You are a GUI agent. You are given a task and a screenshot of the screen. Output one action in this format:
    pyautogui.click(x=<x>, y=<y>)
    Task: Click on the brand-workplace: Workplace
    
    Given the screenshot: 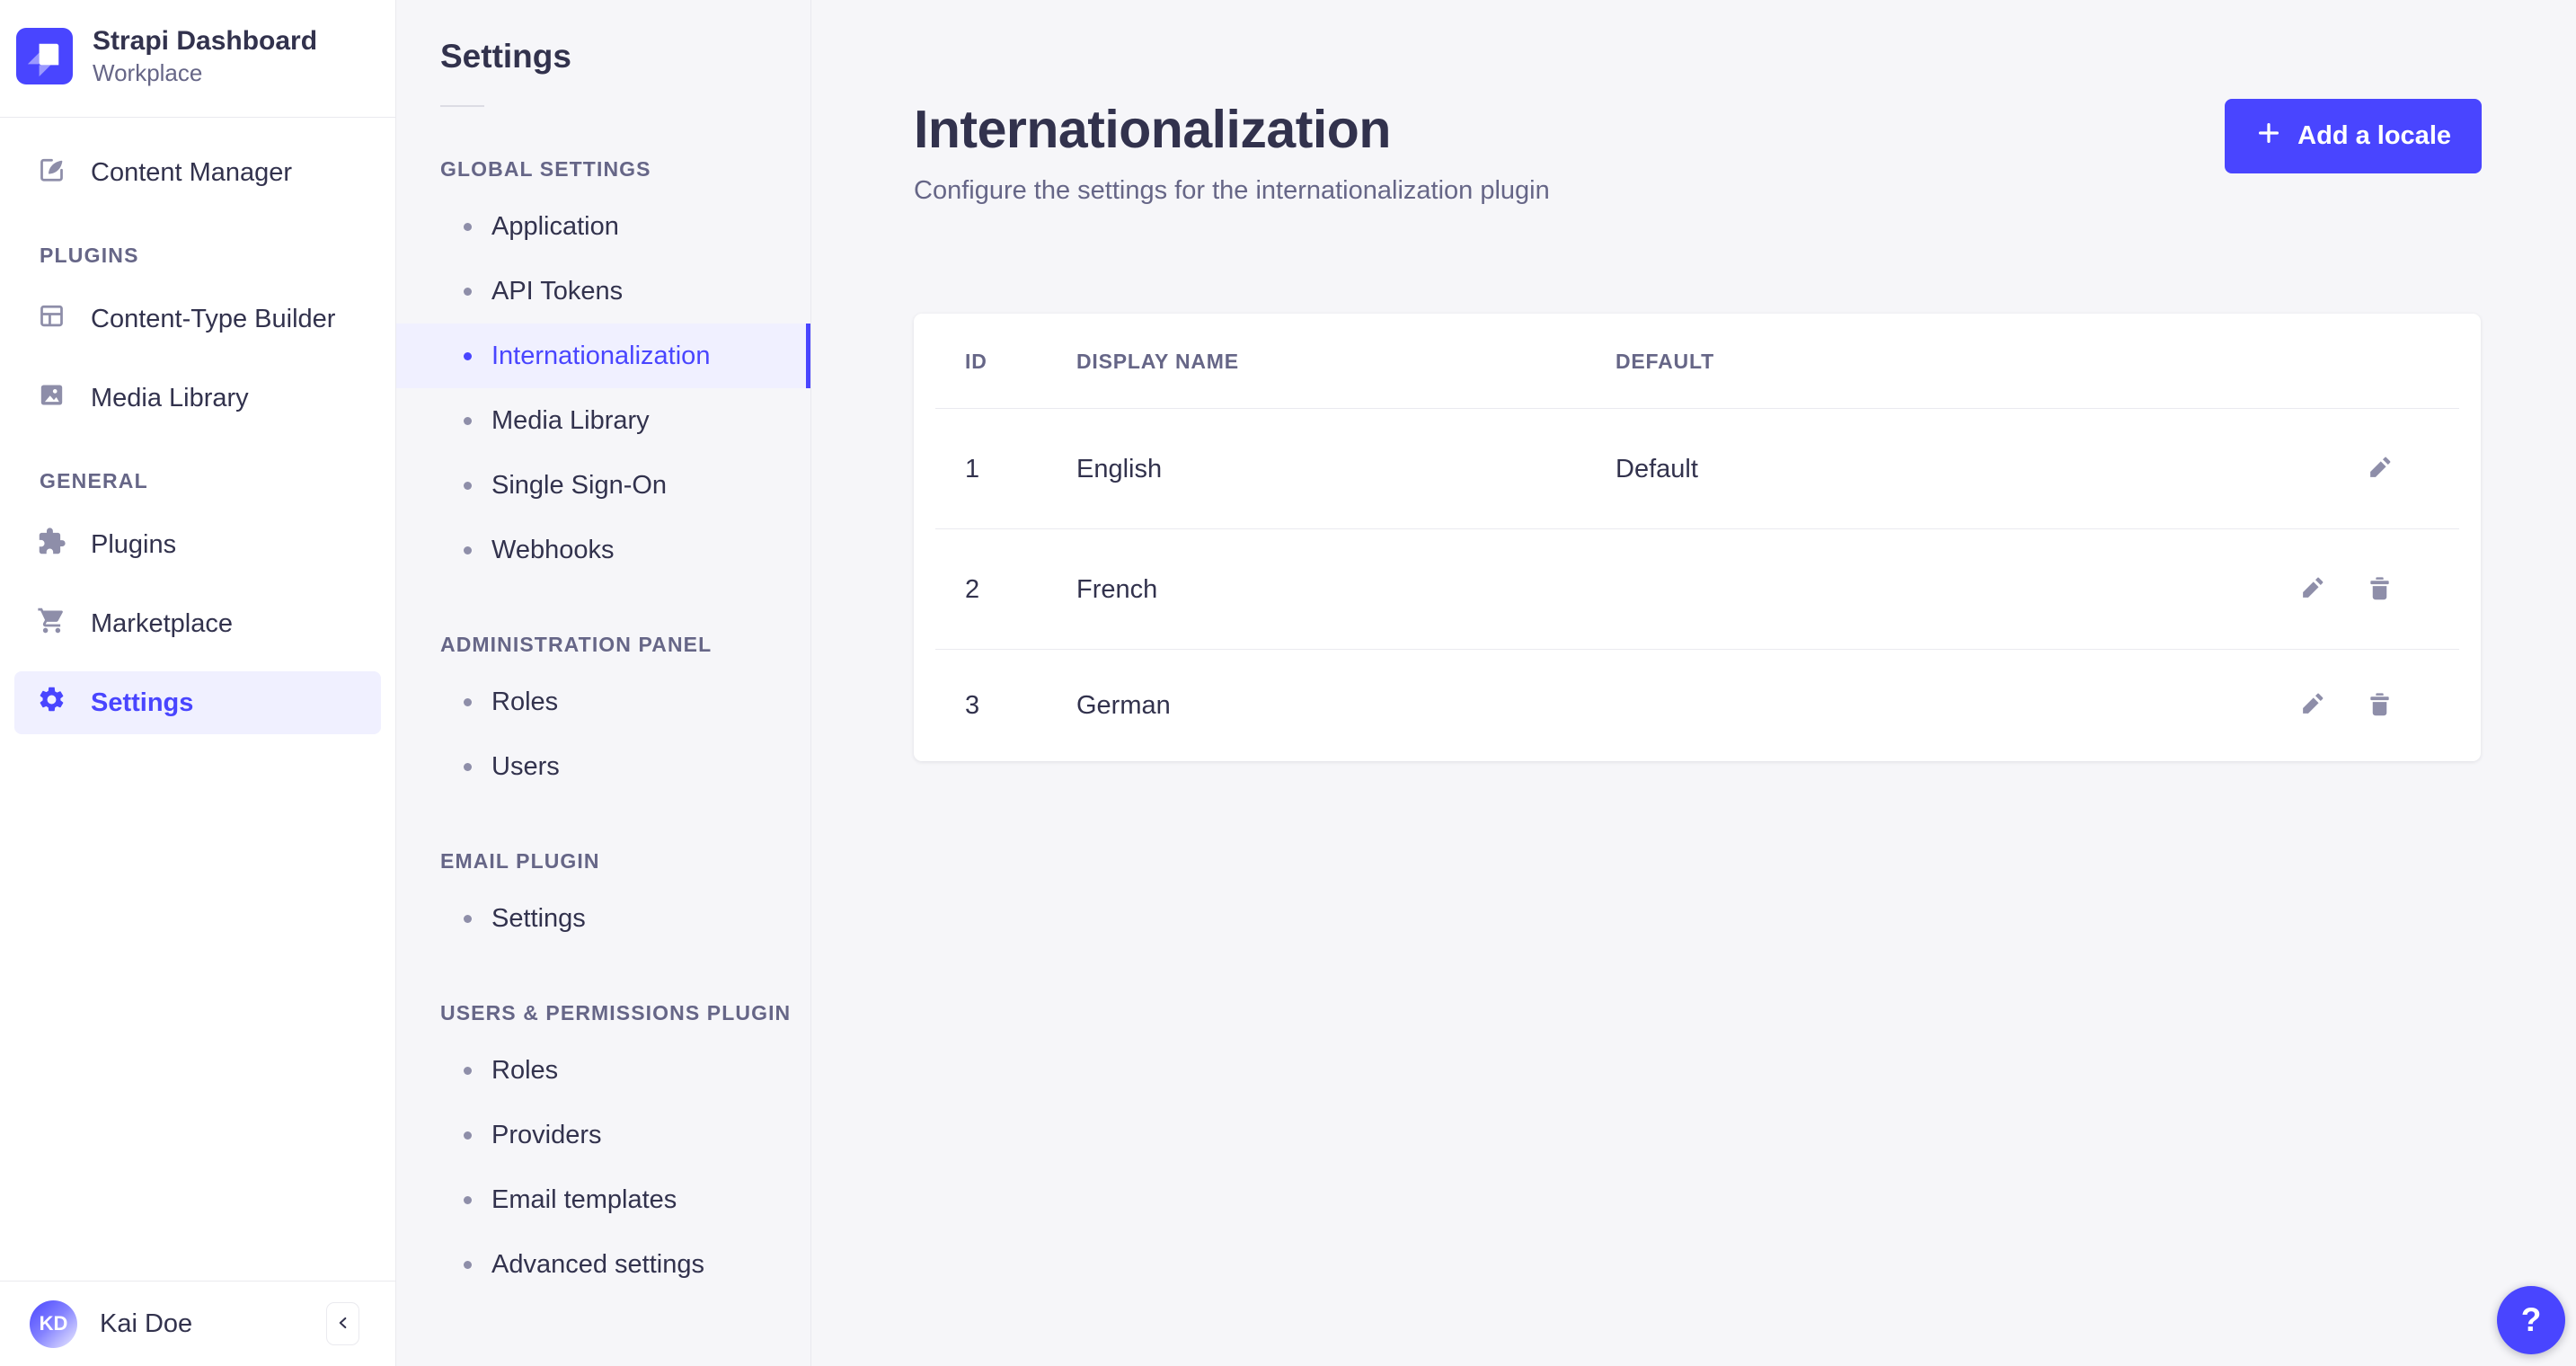 What is the action you would take?
    pyautogui.click(x=148, y=72)
    